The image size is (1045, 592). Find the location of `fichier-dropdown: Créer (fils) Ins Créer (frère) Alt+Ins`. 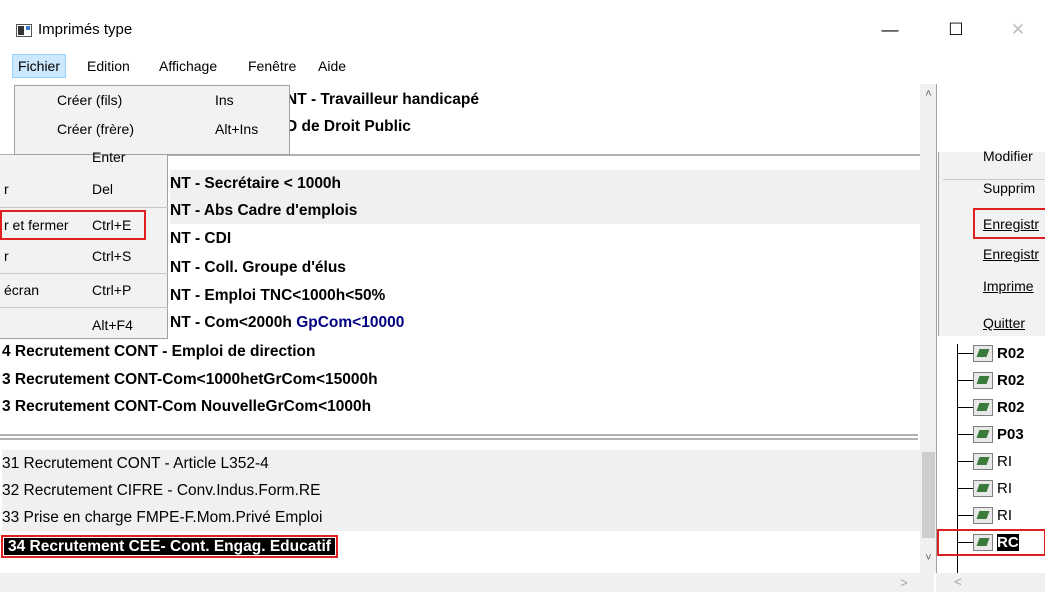

fichier-dropdown: Créer (fils) Ins Créer (frère) Alt+Ins is located at coordinates (152, 120).